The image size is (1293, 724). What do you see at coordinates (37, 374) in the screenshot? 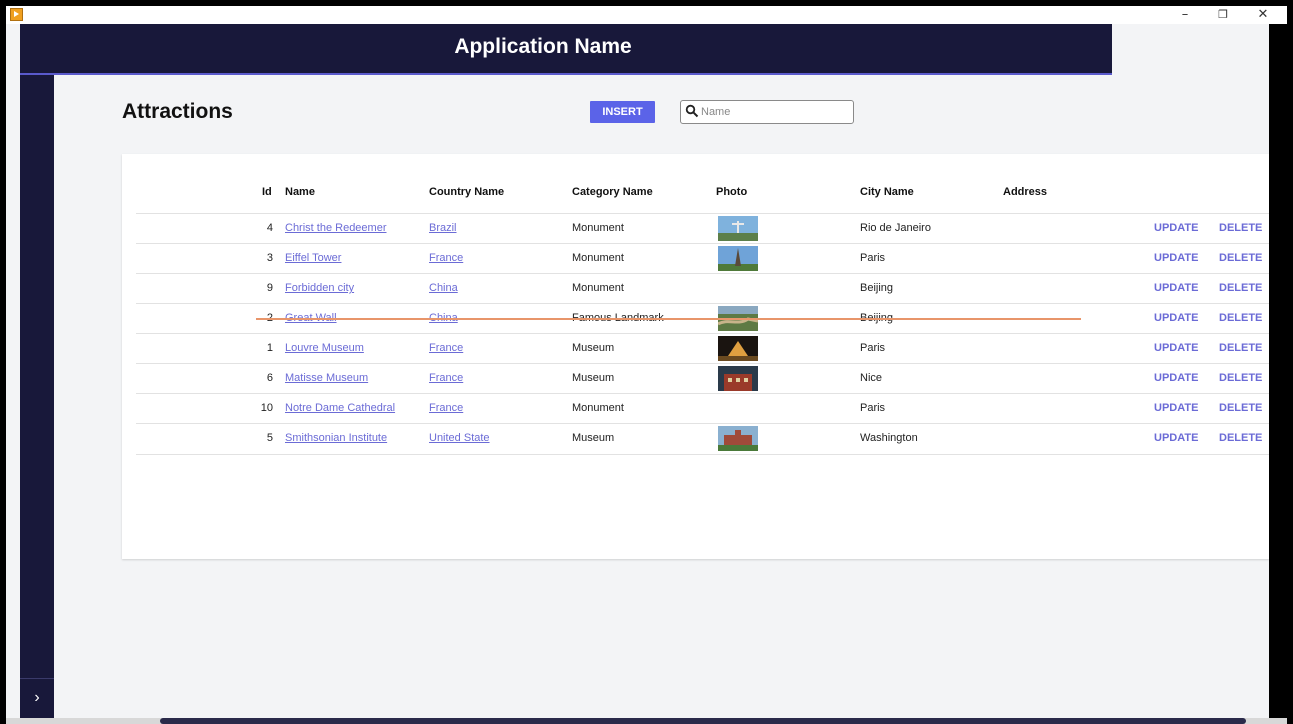
I see `sidebar` at bounding box center [37, 374].